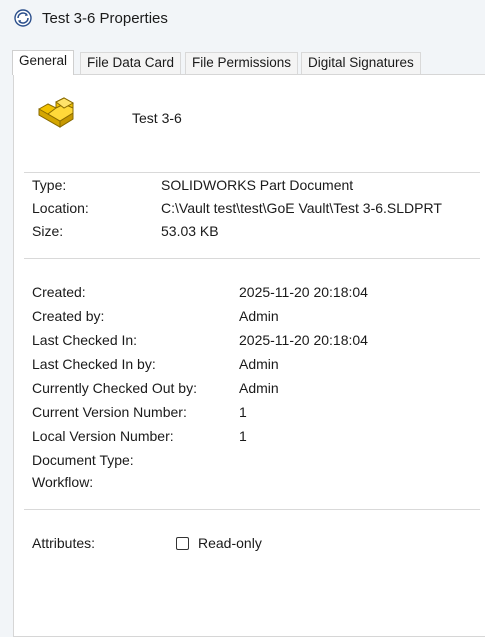  Describe the element at coordinates (43, 62) in the screenshot. I see `tab-general: General` at that location.